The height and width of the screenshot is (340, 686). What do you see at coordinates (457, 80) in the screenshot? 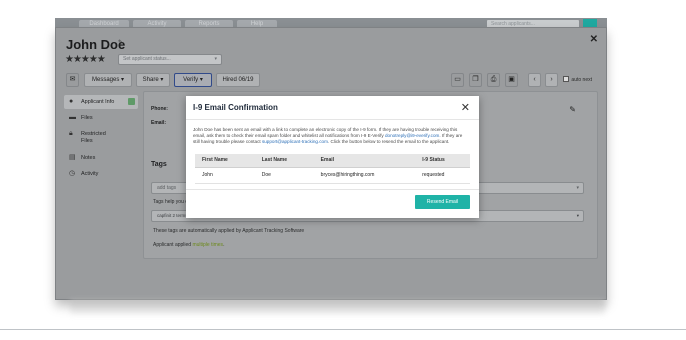
I see `inbox-icon: ▭` at bounding box center [457, 80].